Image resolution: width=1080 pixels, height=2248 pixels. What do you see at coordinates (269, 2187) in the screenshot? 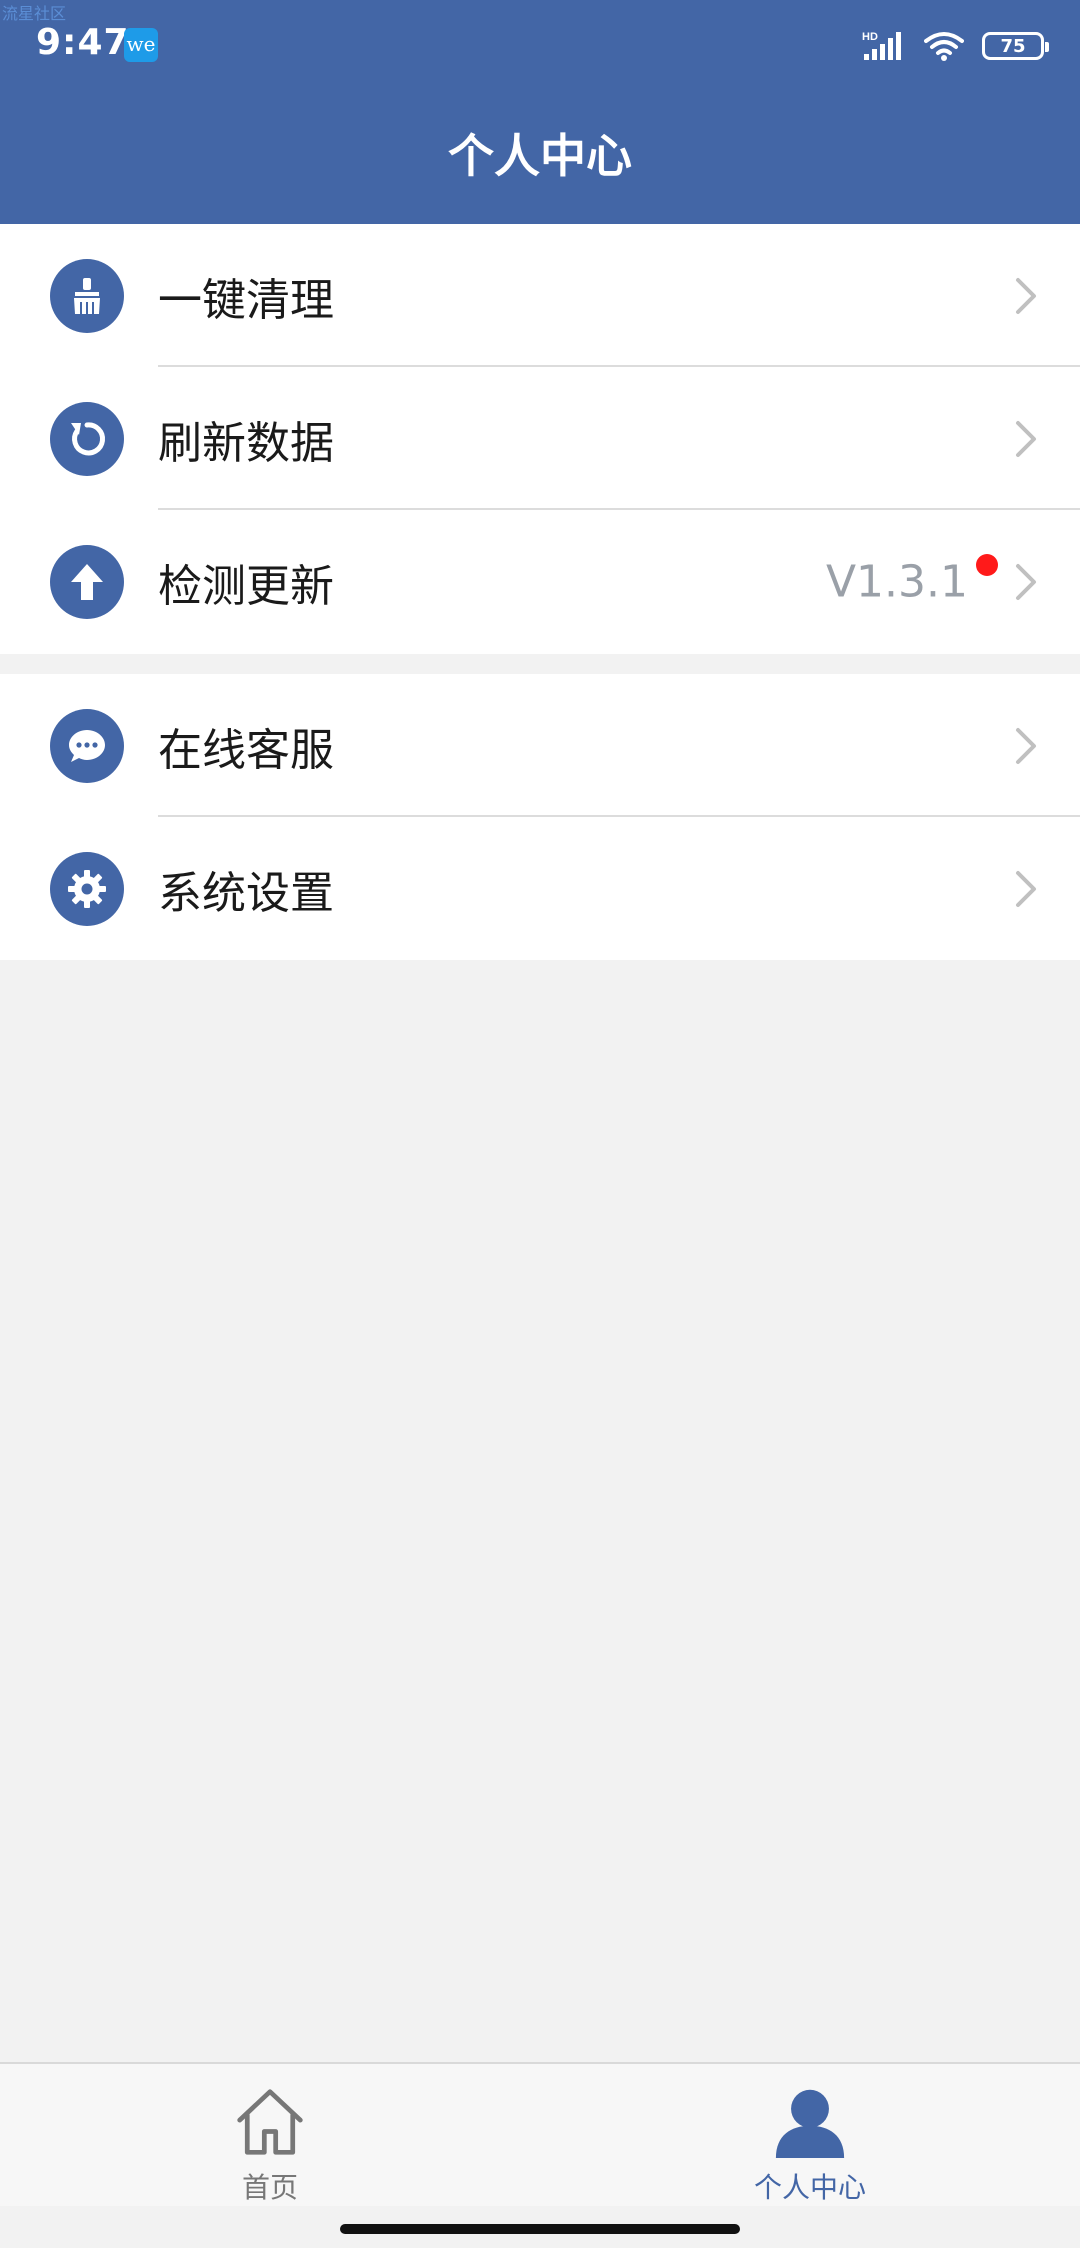
I see `tab-label: 首页` at bounding box center [269, 2187].